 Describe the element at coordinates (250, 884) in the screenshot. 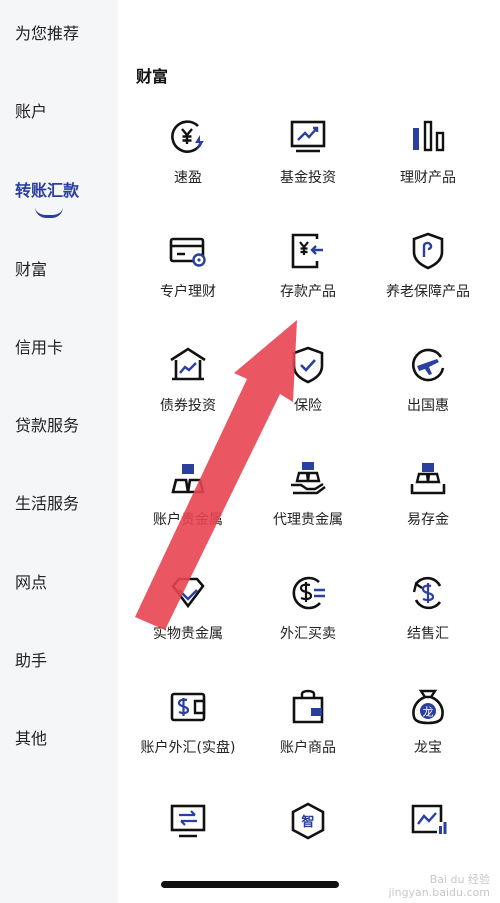

I see `home-indicator` at that location.